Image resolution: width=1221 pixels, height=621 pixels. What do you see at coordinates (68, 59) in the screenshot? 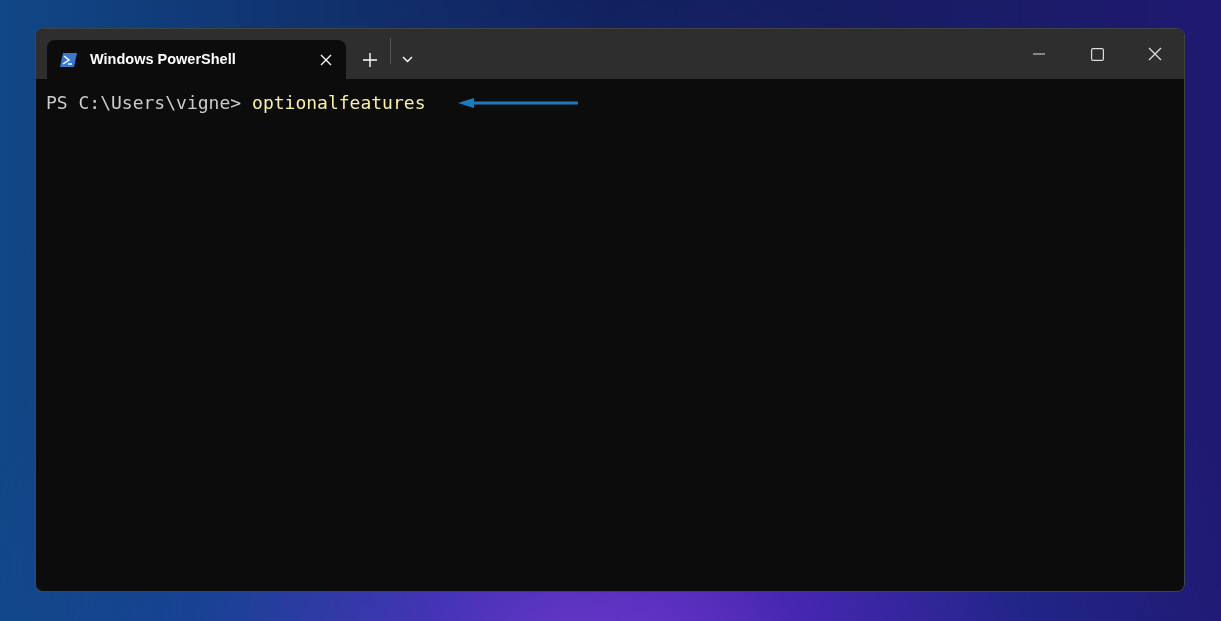
I see `powershell-icon` at bounding box center [68, 59].